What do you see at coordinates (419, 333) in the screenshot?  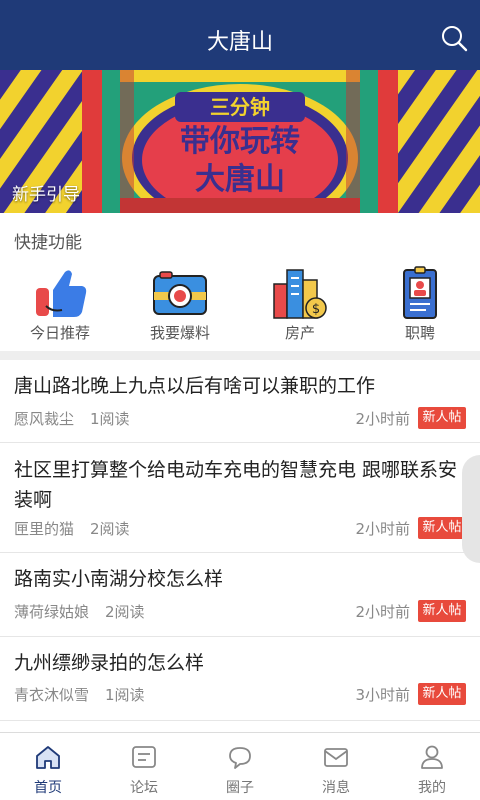 I see `quick-item-label: 职聘` at bounding box center [419, 333].